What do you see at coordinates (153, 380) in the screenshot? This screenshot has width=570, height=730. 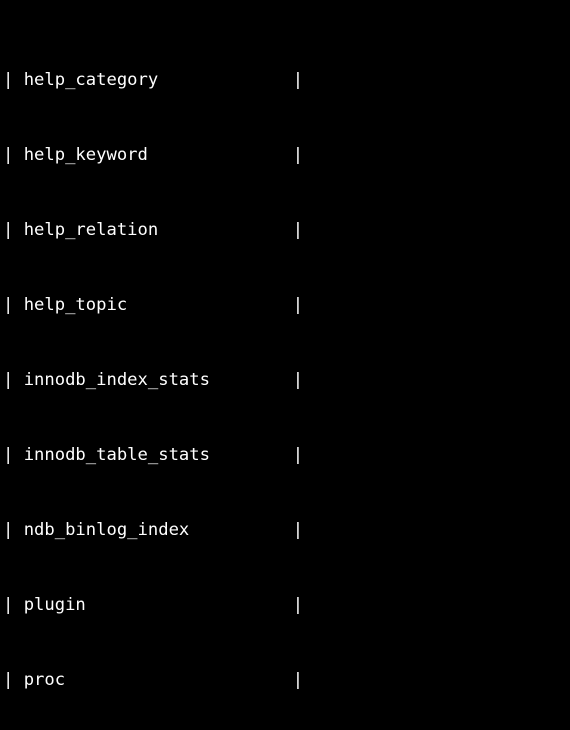 I see `table-row: | innodb_index_stats |` at bounding box center [153, 380].